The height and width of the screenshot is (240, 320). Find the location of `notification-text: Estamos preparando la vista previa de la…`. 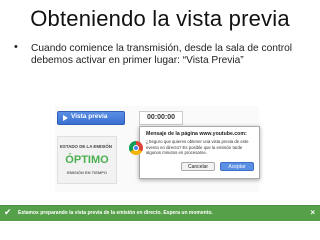

notification-text: Estamos preparando la vista previa de la… is located at coordinates (115, 213).